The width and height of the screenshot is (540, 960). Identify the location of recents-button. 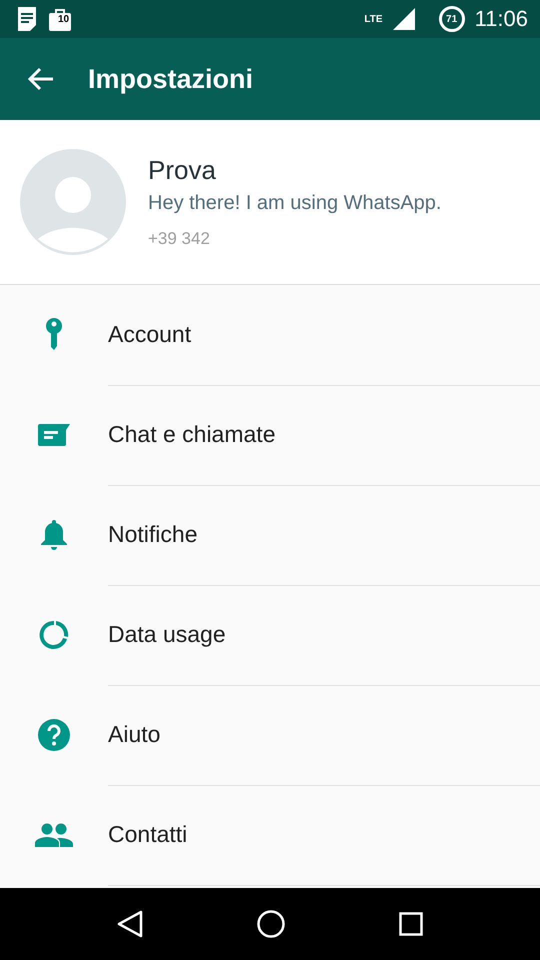
(411, 924).